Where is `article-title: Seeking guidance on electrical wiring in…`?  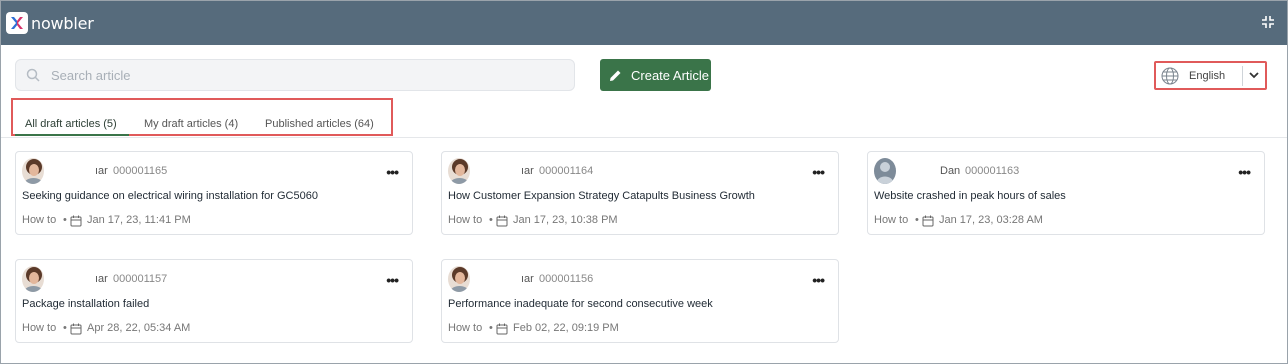 article-title: Seeking guidance on electrical wiring in… is located at coordinates (170, 196).